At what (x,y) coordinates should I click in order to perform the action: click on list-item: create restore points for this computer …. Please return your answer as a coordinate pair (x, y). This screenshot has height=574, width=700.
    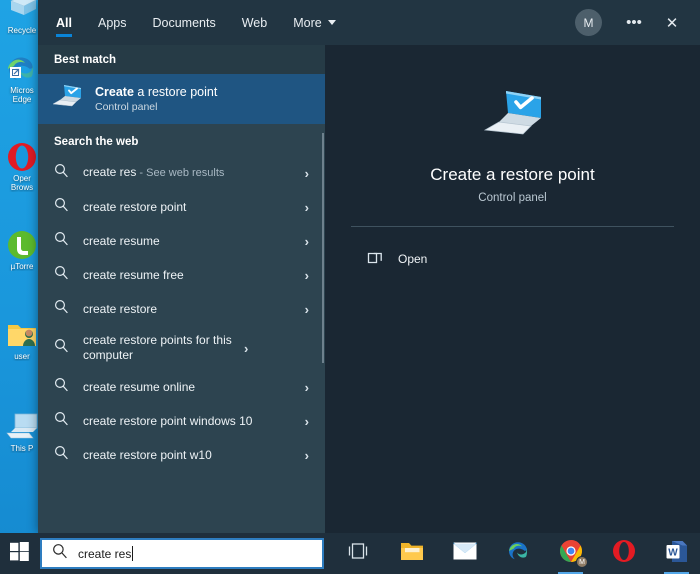
    Looking at the image, I should click on (181, 348).